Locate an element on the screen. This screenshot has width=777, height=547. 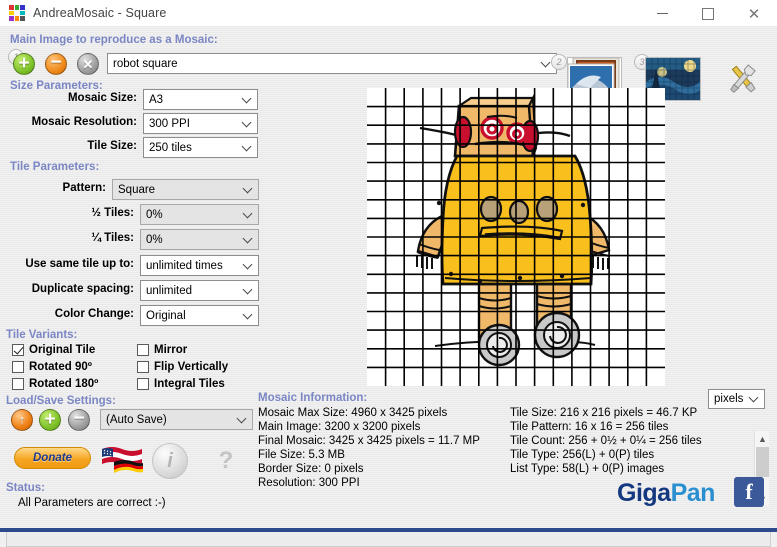
plus-icon: + is located at coordinates (50, 419).